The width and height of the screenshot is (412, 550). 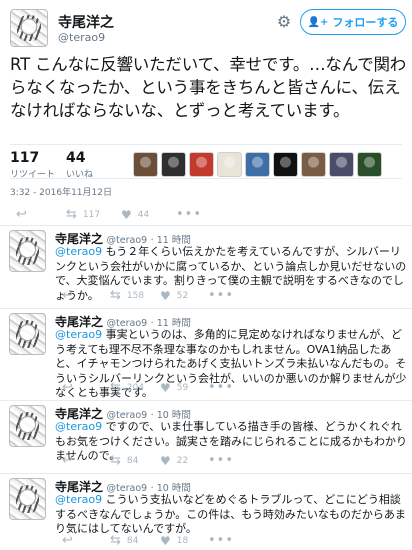 What do you see at coordinates (86, 22) in the screenshot?
I see `author-name: 寺尾洋之` at bounding box center [86, 22].